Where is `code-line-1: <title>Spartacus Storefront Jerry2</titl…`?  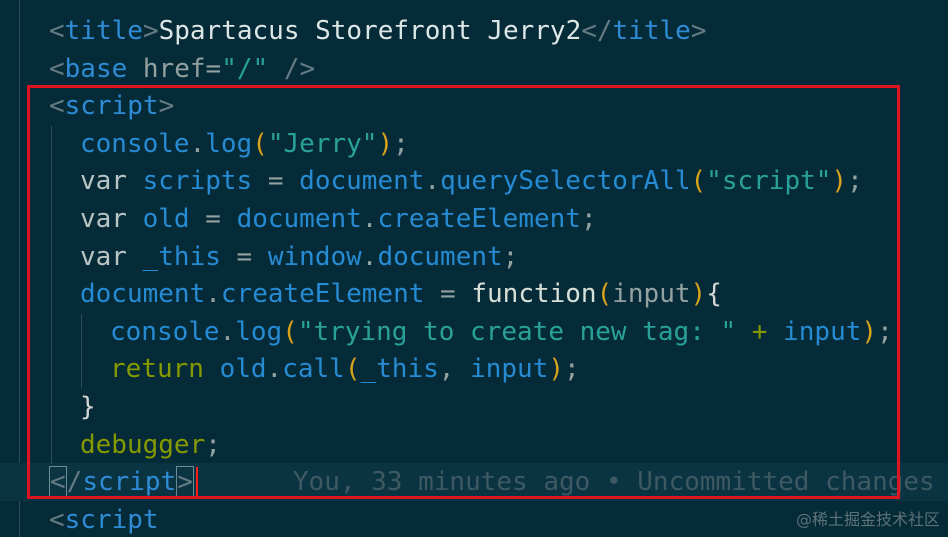
code-line-1: <title>Spartacus Storefront Jerry2</titl… is located at coordinates (377, 31).